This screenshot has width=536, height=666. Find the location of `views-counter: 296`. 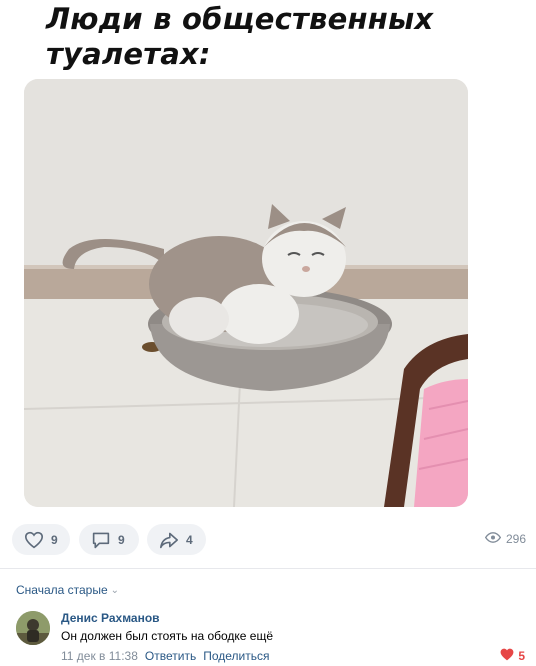

views-counter: 296 is located at coordinates (505, 539).